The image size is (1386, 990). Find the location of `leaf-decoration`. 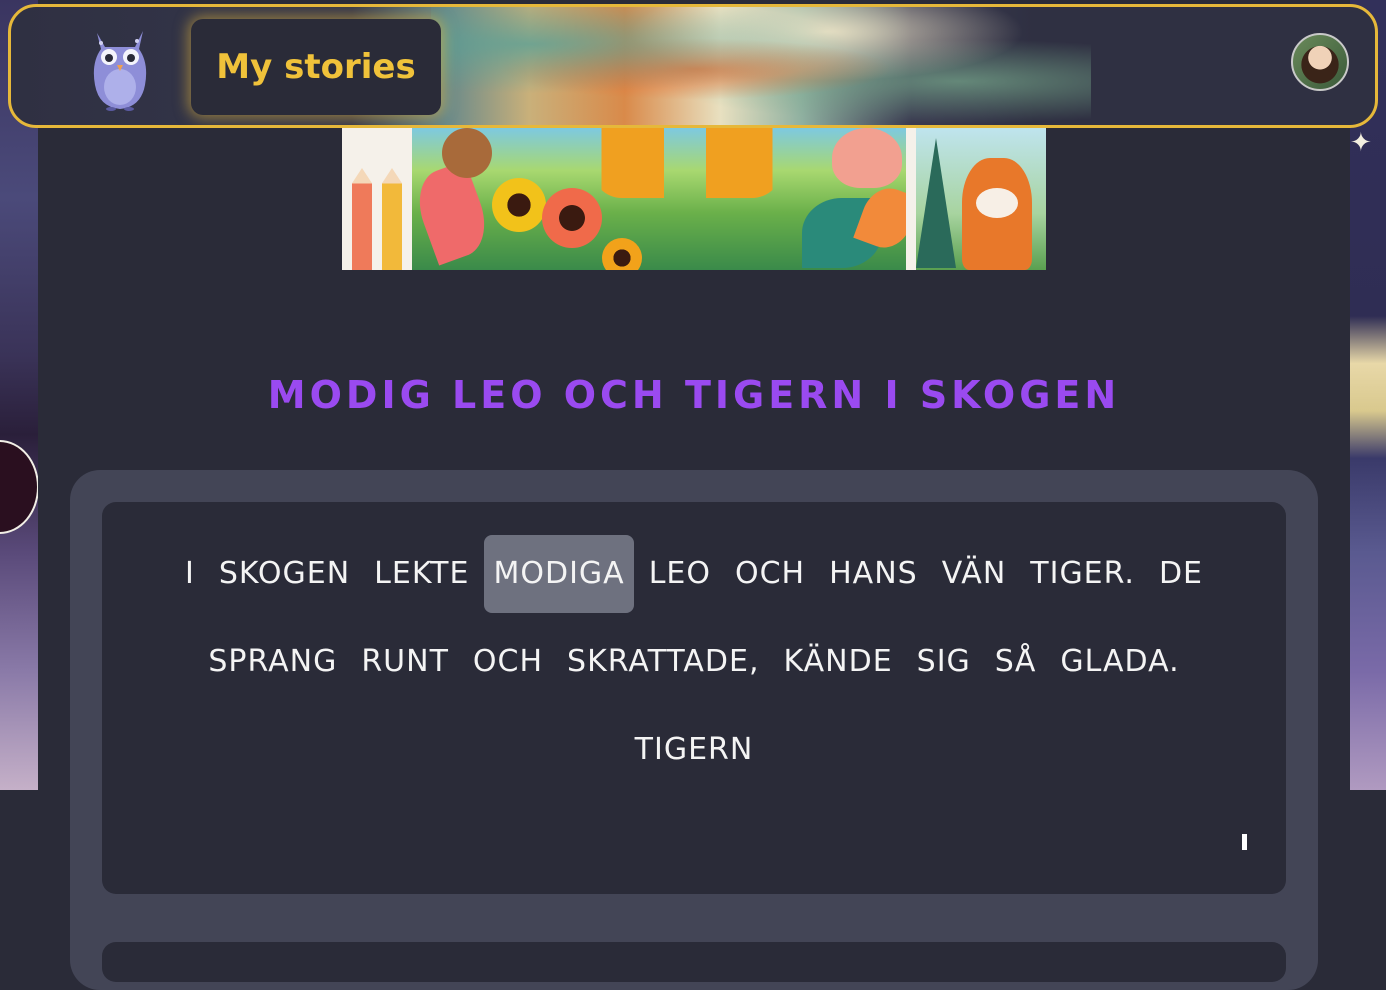

leaf-decoration is located at coordinates (452, 213).